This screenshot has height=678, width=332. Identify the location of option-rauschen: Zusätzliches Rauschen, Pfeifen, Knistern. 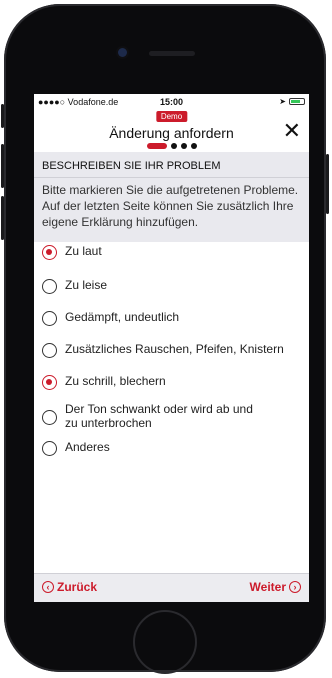
(172, 350).